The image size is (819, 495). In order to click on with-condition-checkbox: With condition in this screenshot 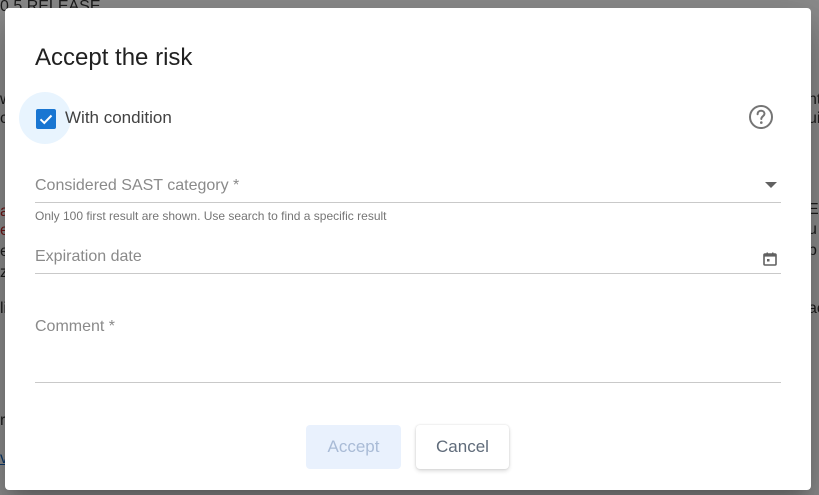, I will do `click(399, 118)`.